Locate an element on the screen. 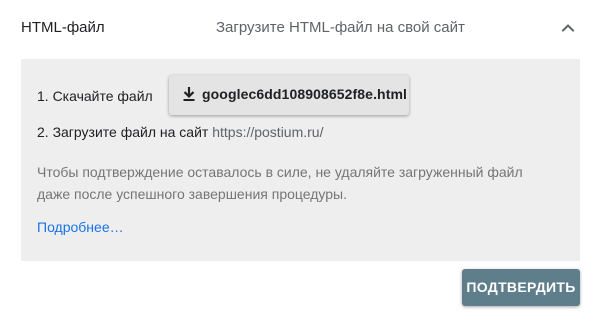  download-file-button: googlec6dd108908652f8e.html is located at coordinates (289, 95).